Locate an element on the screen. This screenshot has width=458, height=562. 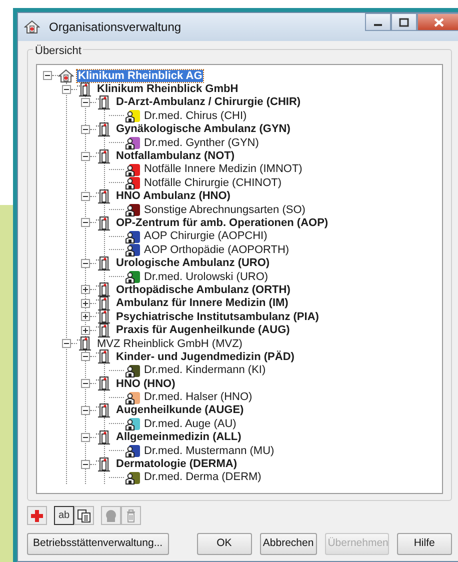
head-icon is located at coordinates (111, 515).